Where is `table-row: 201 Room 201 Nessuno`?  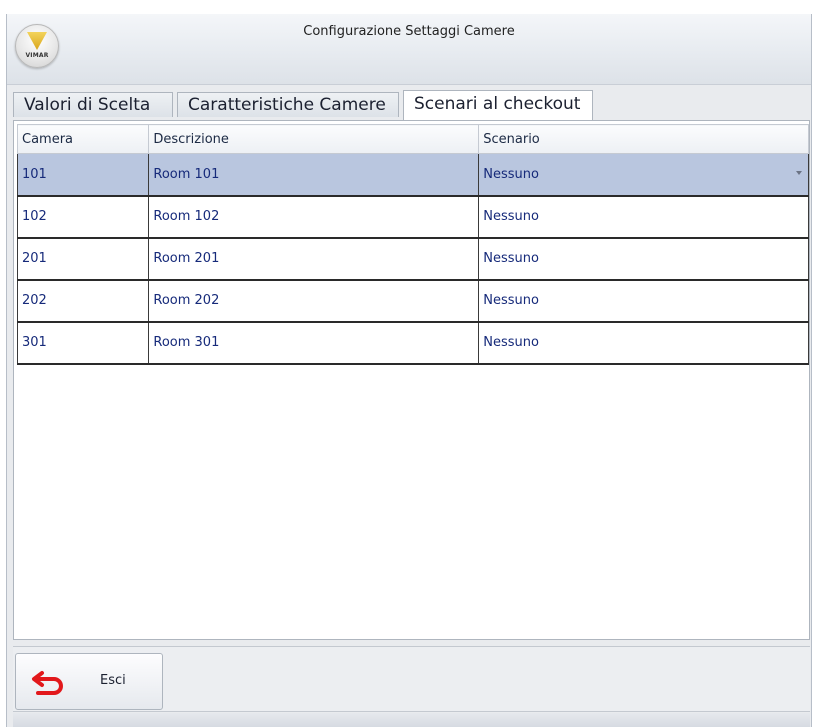 table-row: 201 Room 201 Nessuno is located at coordinates (412, 259).